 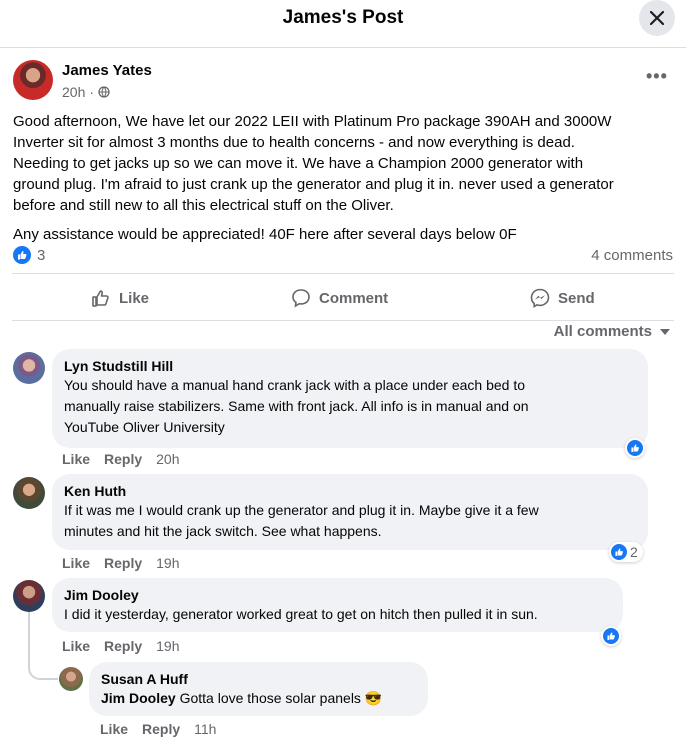 What do you see at coordinates (114, 729) in the screenshot?
I see `reply-like-button: Like` at bounding box center [114, 729].